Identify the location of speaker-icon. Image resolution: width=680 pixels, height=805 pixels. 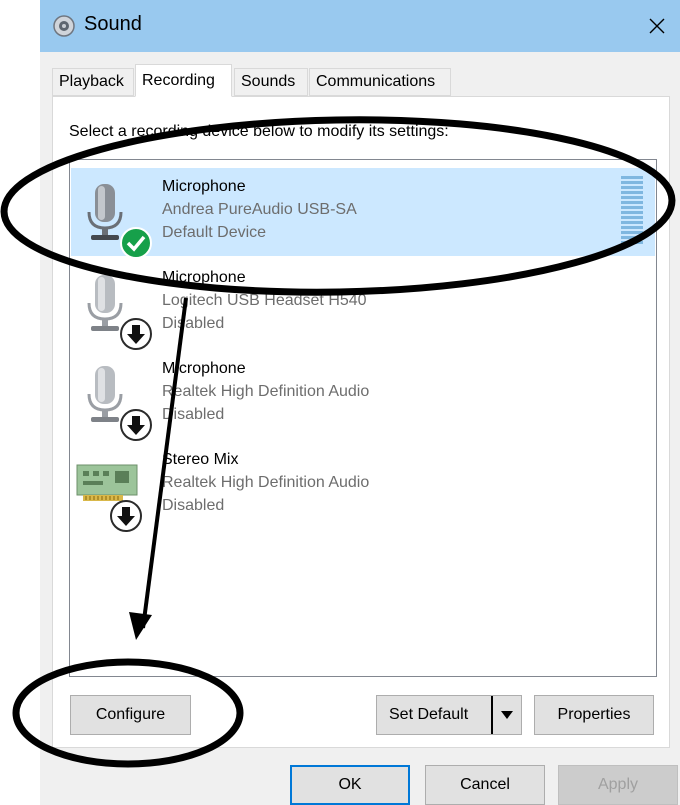
(64, 26).